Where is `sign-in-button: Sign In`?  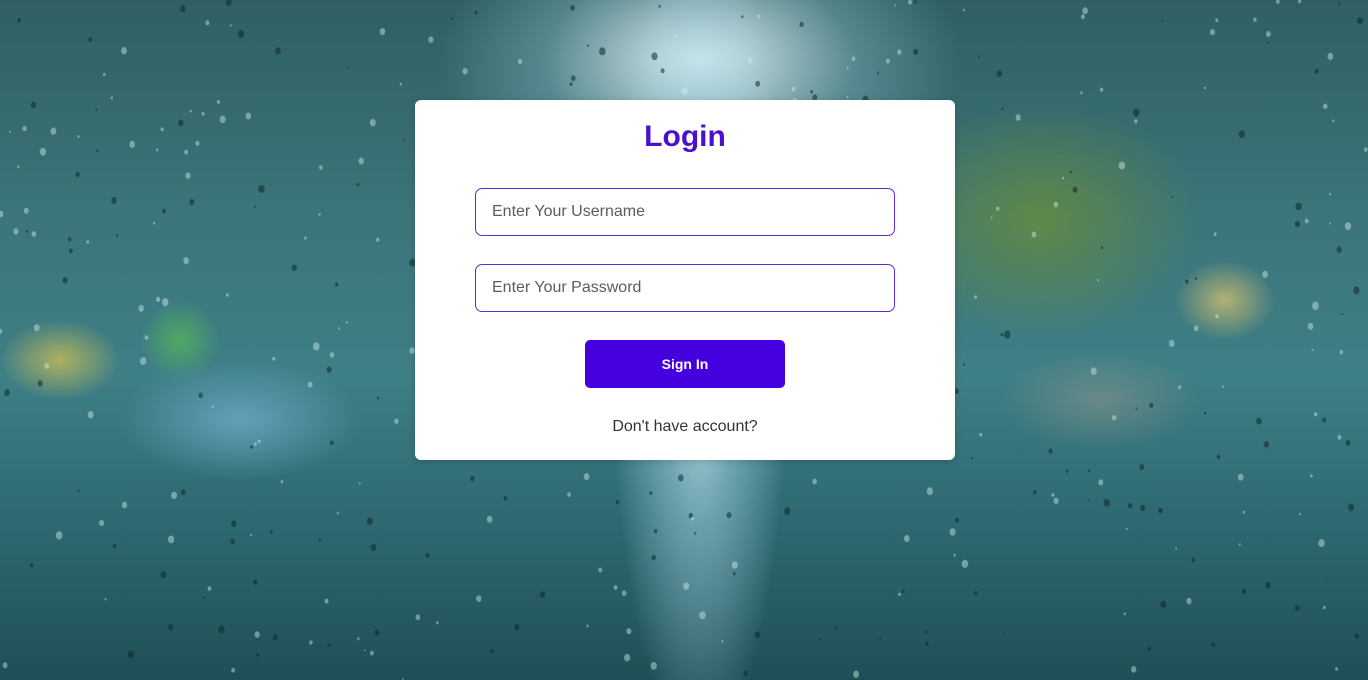 sign-in-button: Sign In is located at coordinates (685, 364).